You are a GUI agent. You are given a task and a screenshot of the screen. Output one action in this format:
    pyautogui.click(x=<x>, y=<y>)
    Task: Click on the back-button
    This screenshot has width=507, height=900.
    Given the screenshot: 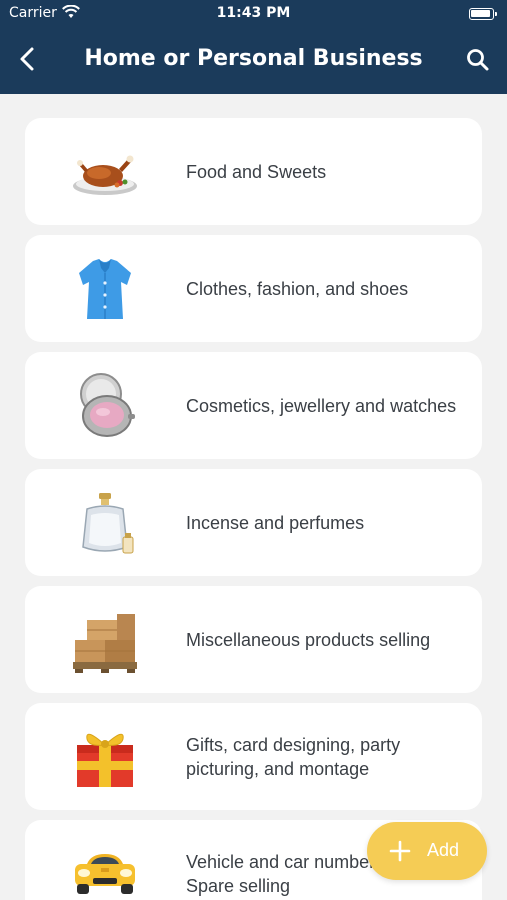 What is the action you would take?
    pyautogui.click(x=28, y=59)
    